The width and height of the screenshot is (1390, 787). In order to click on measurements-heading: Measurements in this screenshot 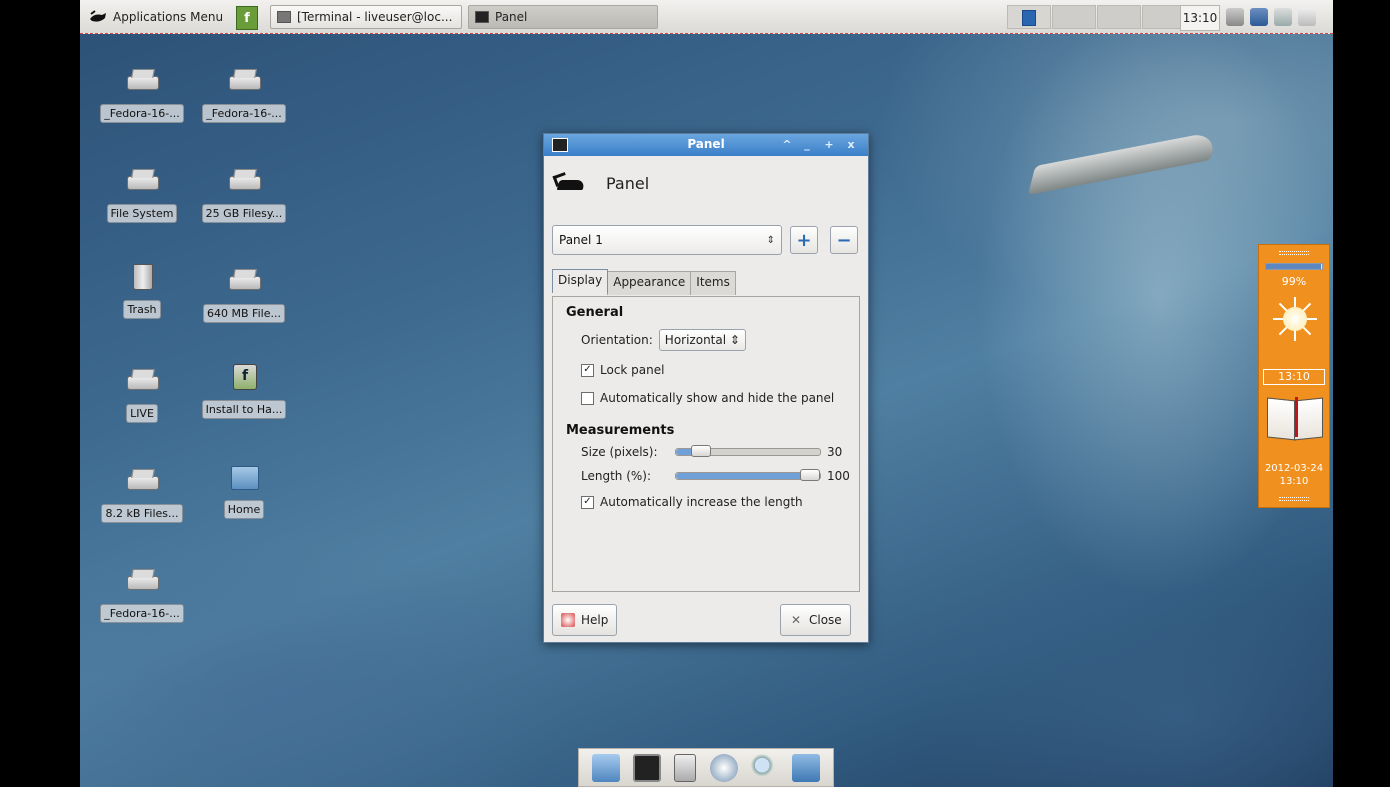, I will do `click(620, 430)`.